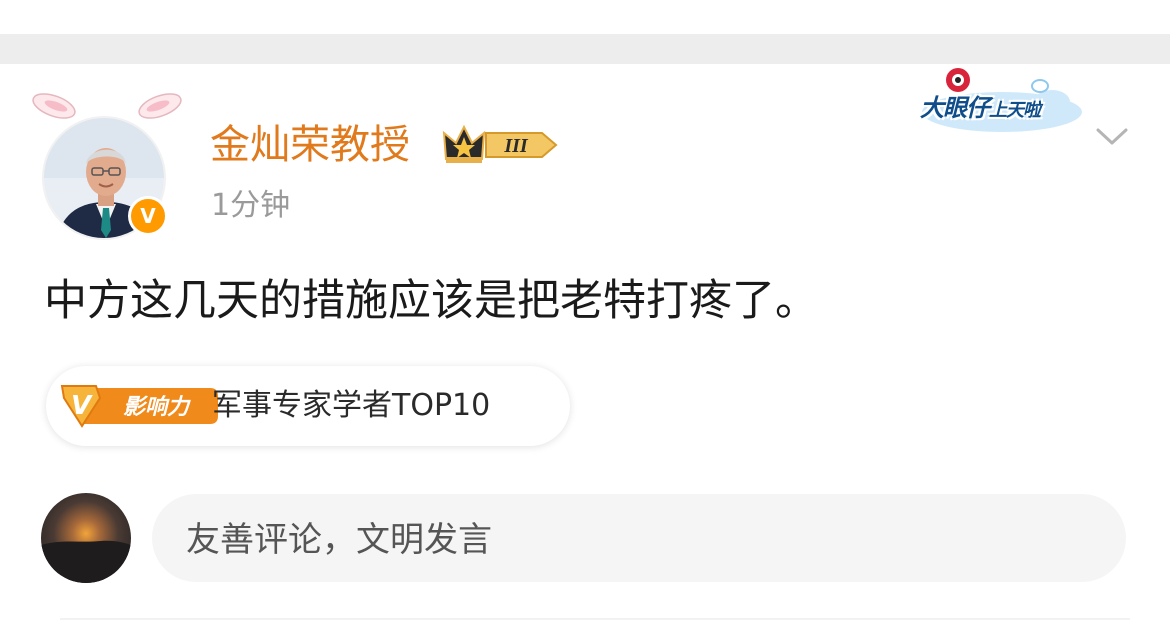 This screenshot has width=1170, height=644. I want to click on bottom-divider, so click(595, 619).